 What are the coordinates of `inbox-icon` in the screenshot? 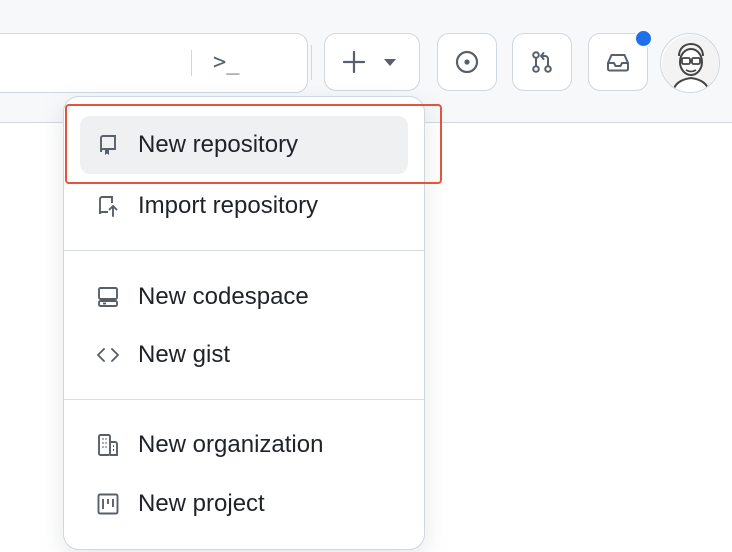 It's located at (618, 63).